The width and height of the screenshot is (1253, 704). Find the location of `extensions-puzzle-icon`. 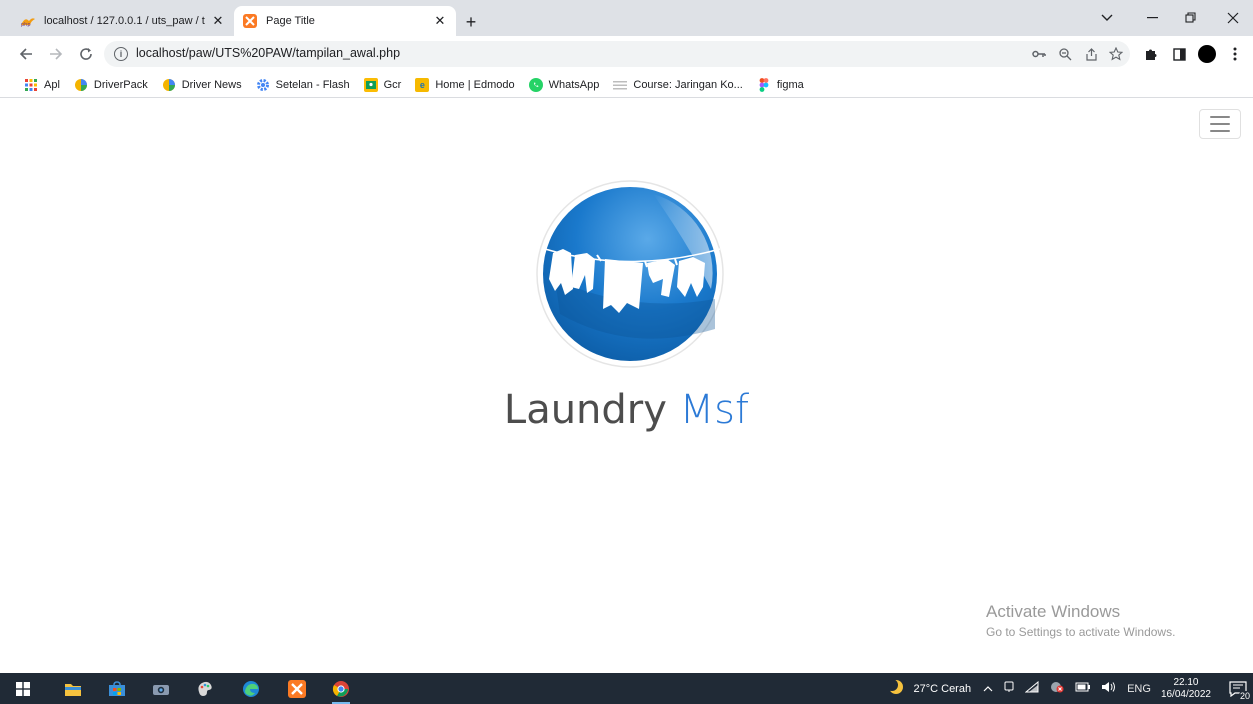

extensions-puzzle-icon is located at coordinates (1151, 54).